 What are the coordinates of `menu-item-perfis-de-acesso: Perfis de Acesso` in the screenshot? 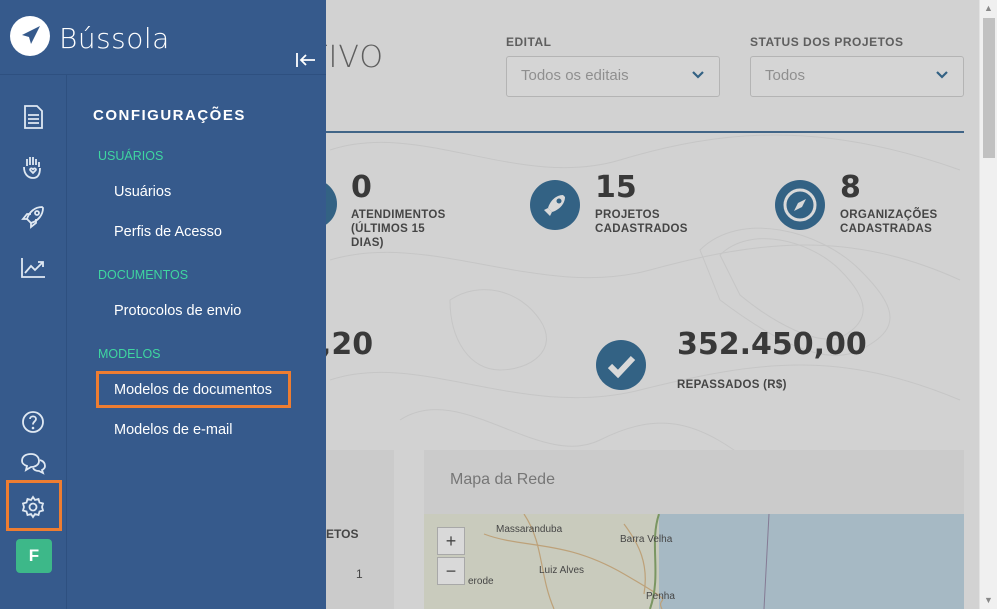 It's located at (168, 232).